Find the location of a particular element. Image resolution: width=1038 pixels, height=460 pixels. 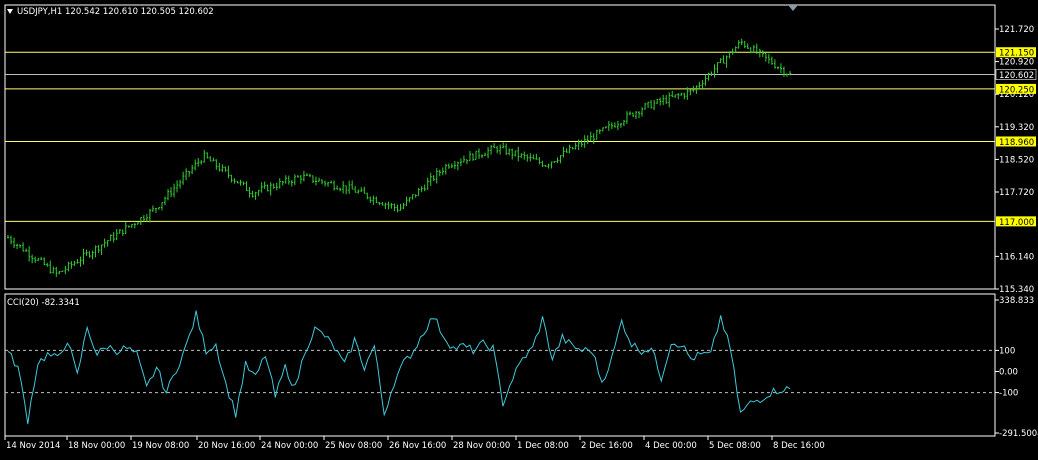

price-axis-tick-label: 117.720 is located at coordinates (1016, 193).